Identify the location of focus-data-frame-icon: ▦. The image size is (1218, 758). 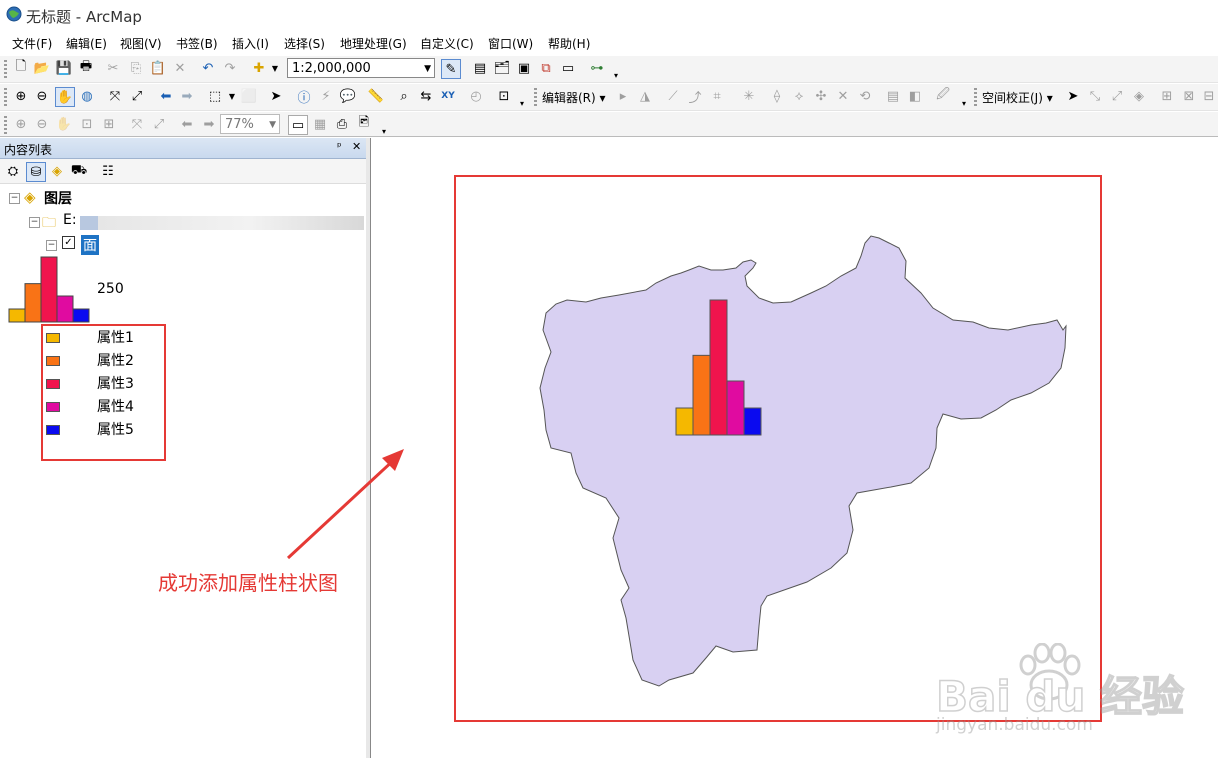
(320, 124).